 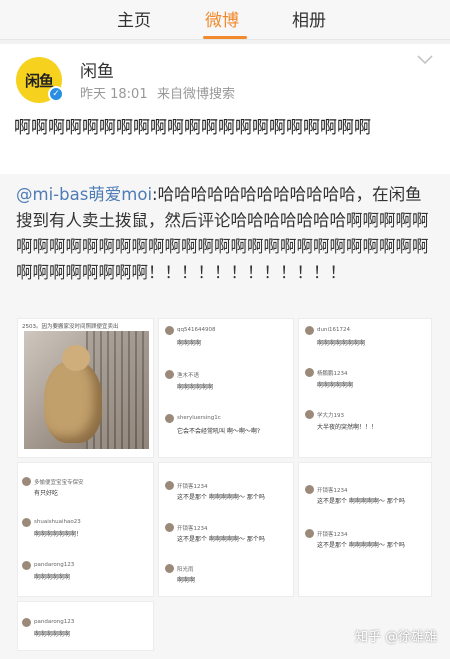 What do you see at coordinates (347, 427) in the screenshot?
I see `comment-text: 大半夜的突然啊！！！` at bounding box center [347, 427].